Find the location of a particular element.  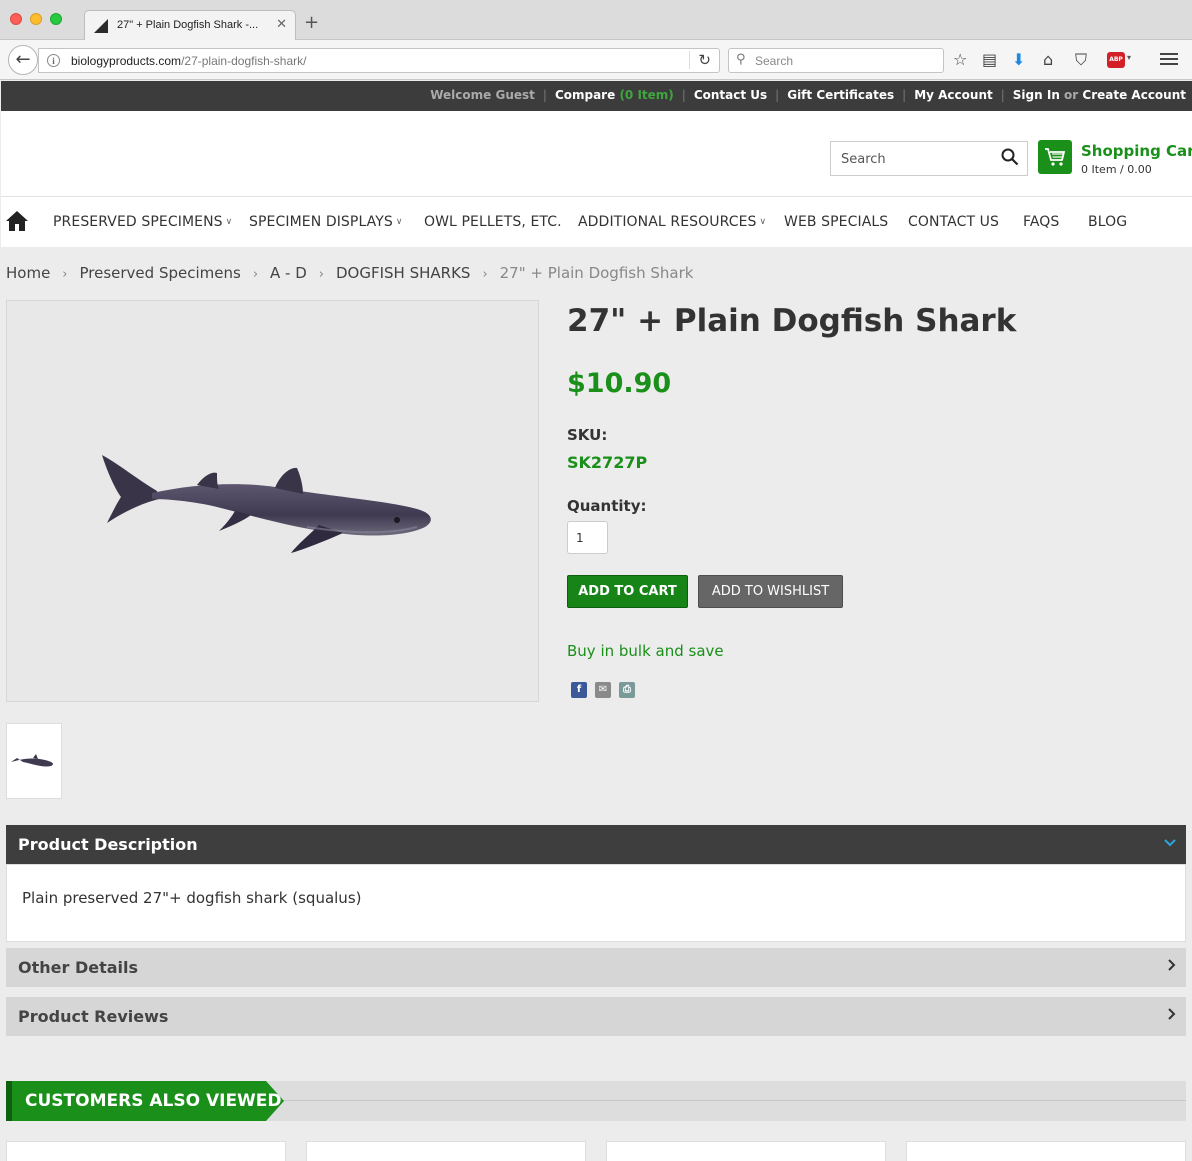

product-reviews-title: Product Reviews is located at coordinates (93, 1016).